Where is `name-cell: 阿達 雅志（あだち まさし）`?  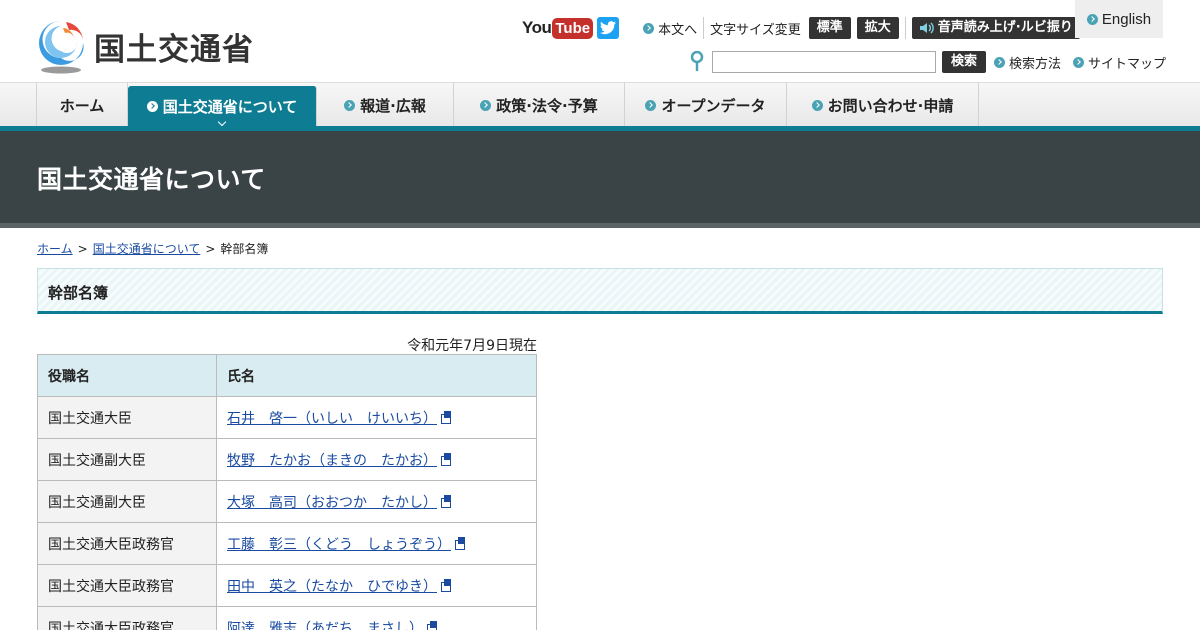
name-cell: 阿達 雅志（あだち まさし） is located at coordinates (376, 618).